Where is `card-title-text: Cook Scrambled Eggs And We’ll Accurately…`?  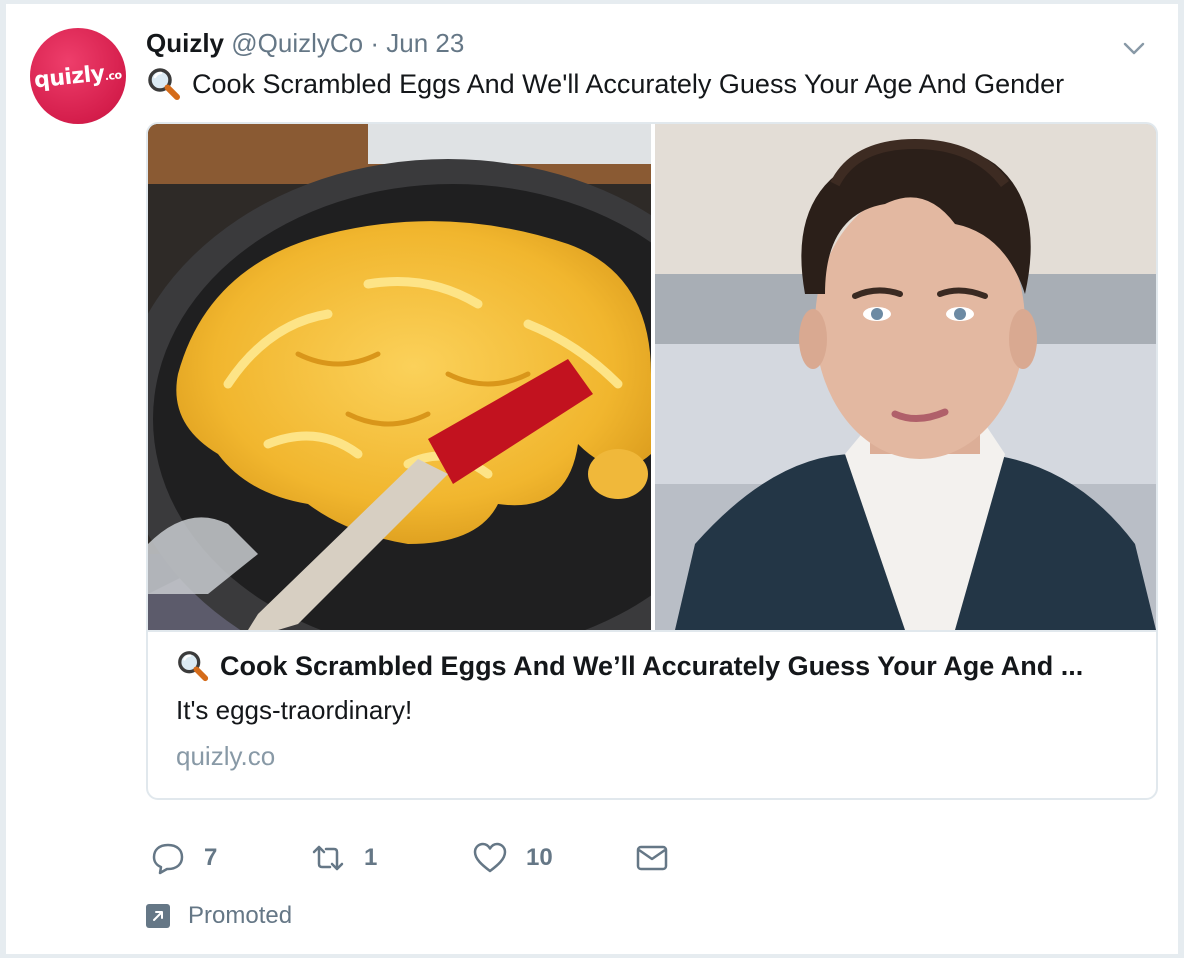 card-title-text: Cook Scrambled Eggs And We’ll Accurately… is located at coordinates (652, 666).